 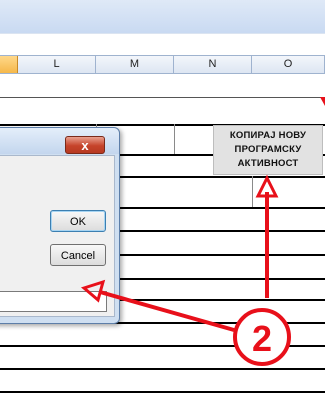 What do you see at coordinates (93, 291) in the screenshot?
I see `arrow-head-icon` at bounding box center [93, 291].